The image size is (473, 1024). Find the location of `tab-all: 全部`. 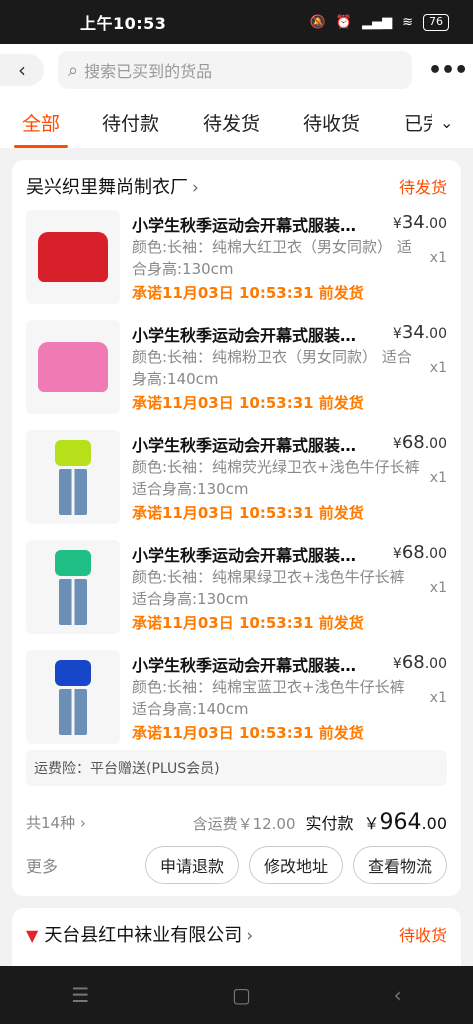

tab-all: 全部 is located at coordinates (41, 128).